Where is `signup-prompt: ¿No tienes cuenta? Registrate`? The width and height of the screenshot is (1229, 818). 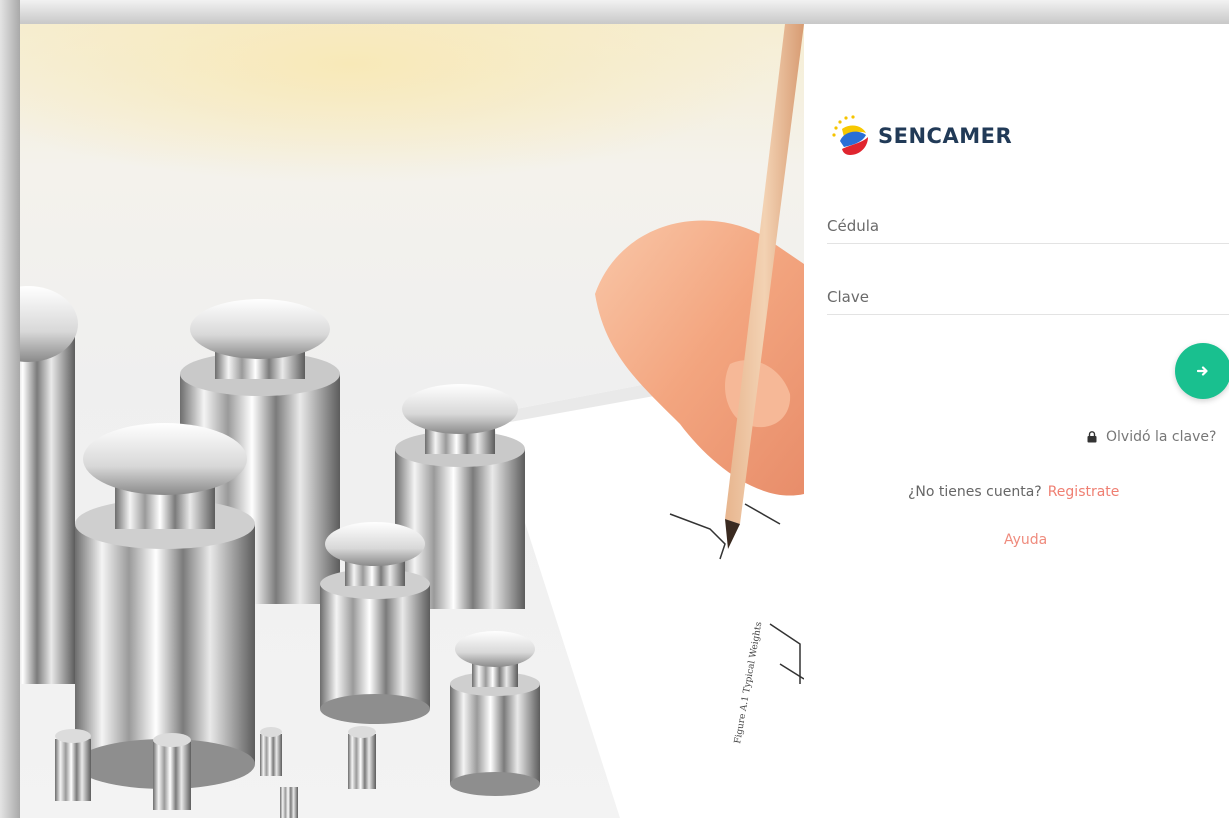
signup-prompt: ¿No tienes cuenta? Registrate is located at coordinates (1013, 492).